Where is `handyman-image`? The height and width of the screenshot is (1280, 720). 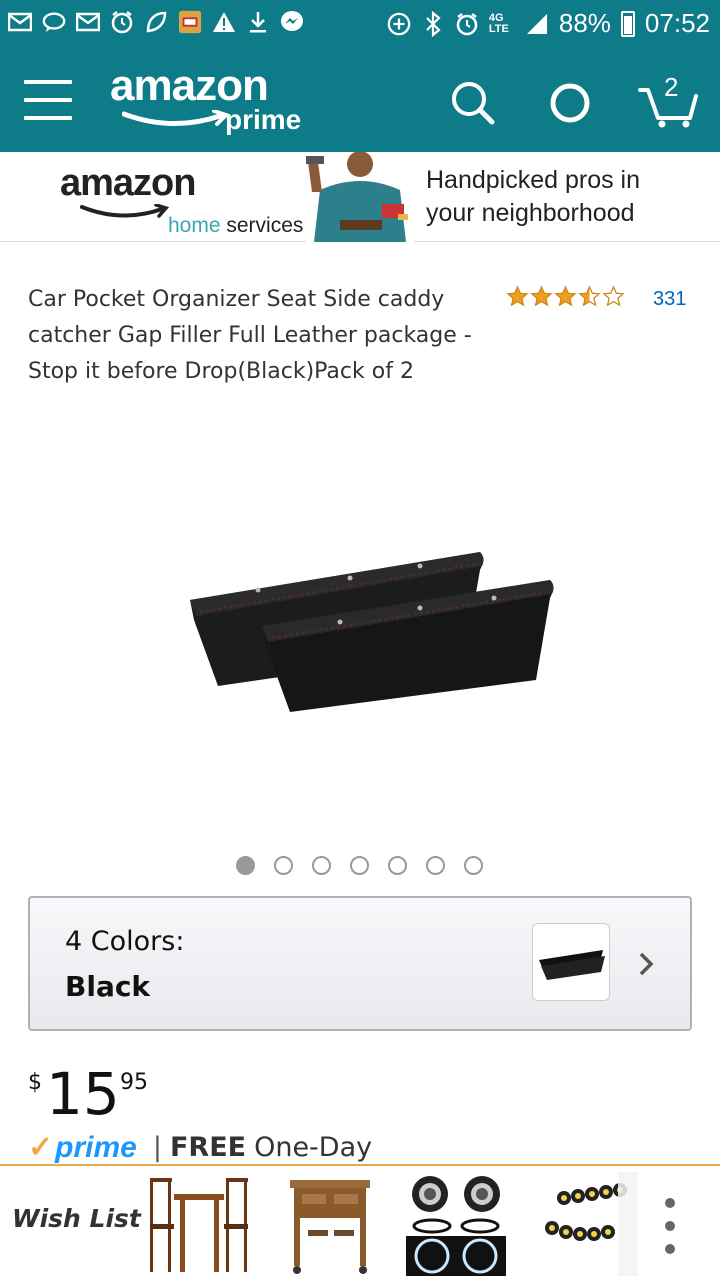 handyman-image is located at coordinates (360, 197).